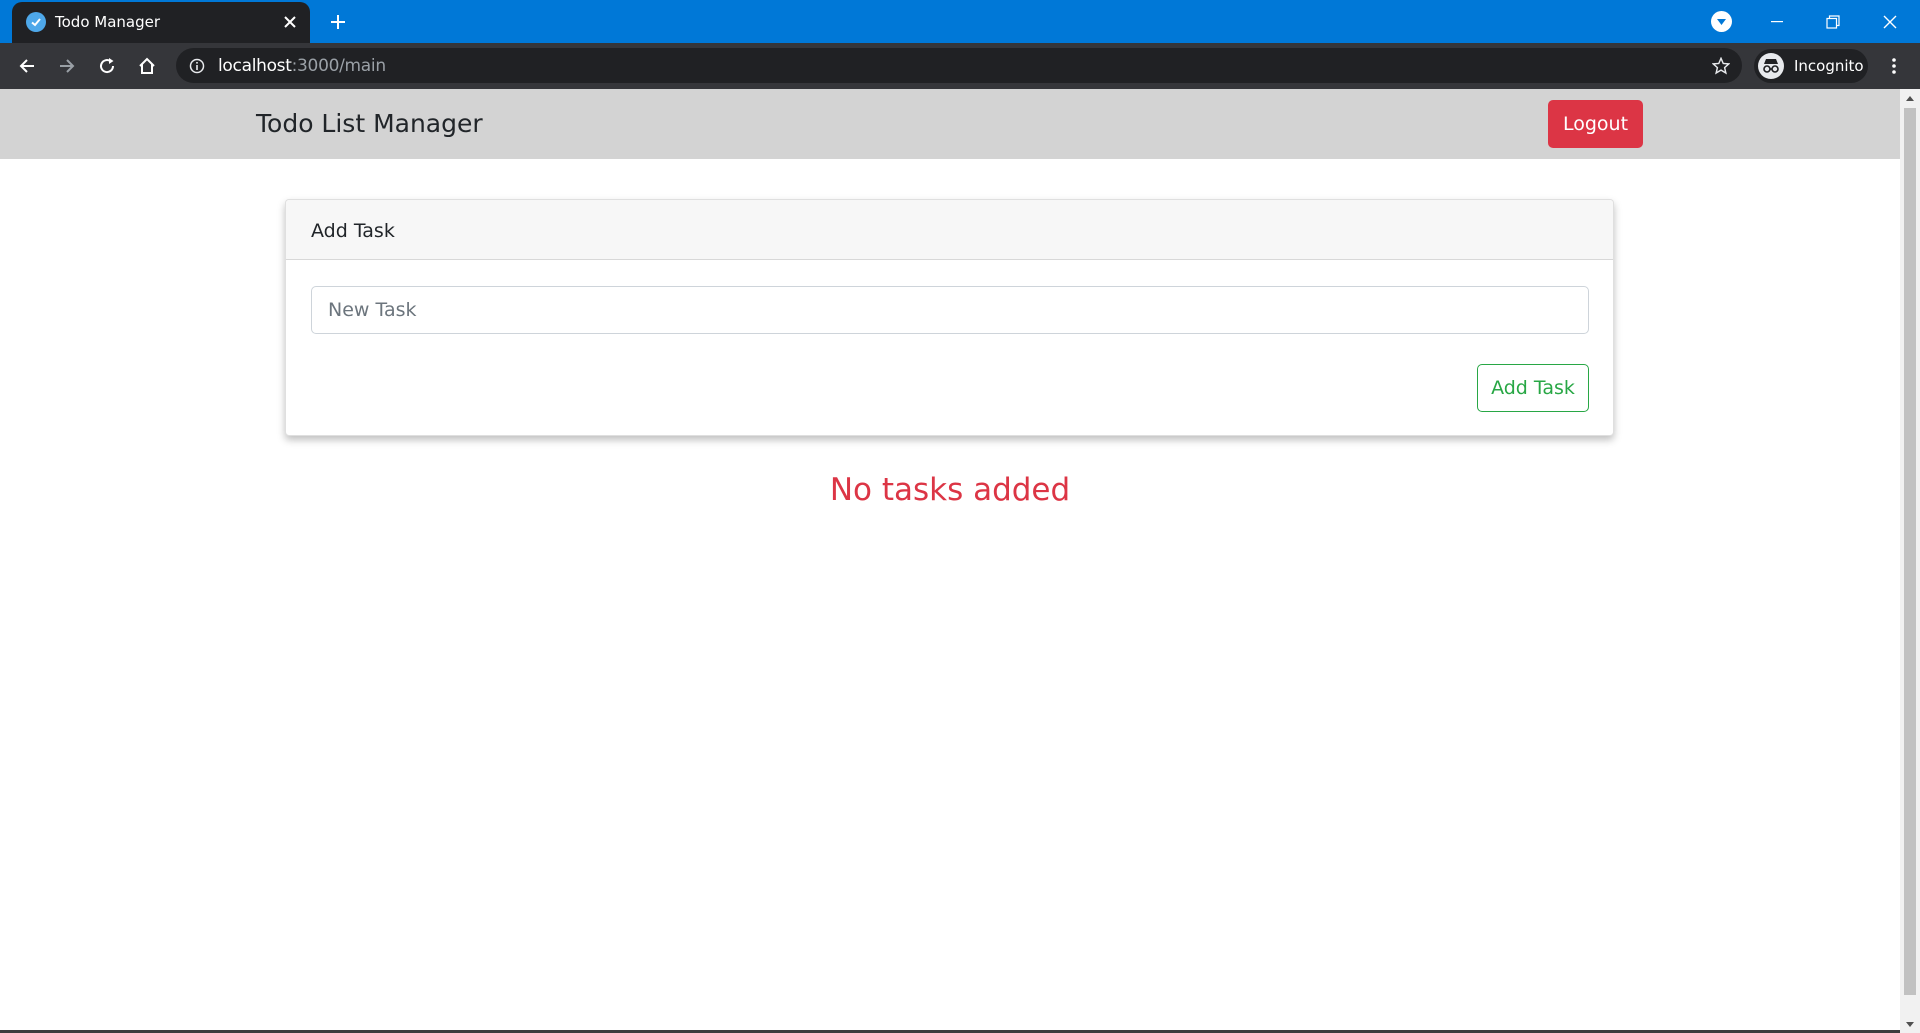  What do you see at coordinates (1910, 551) in the screenshot?
I see `scroll-thumb` at bounding box center [1910, 551].